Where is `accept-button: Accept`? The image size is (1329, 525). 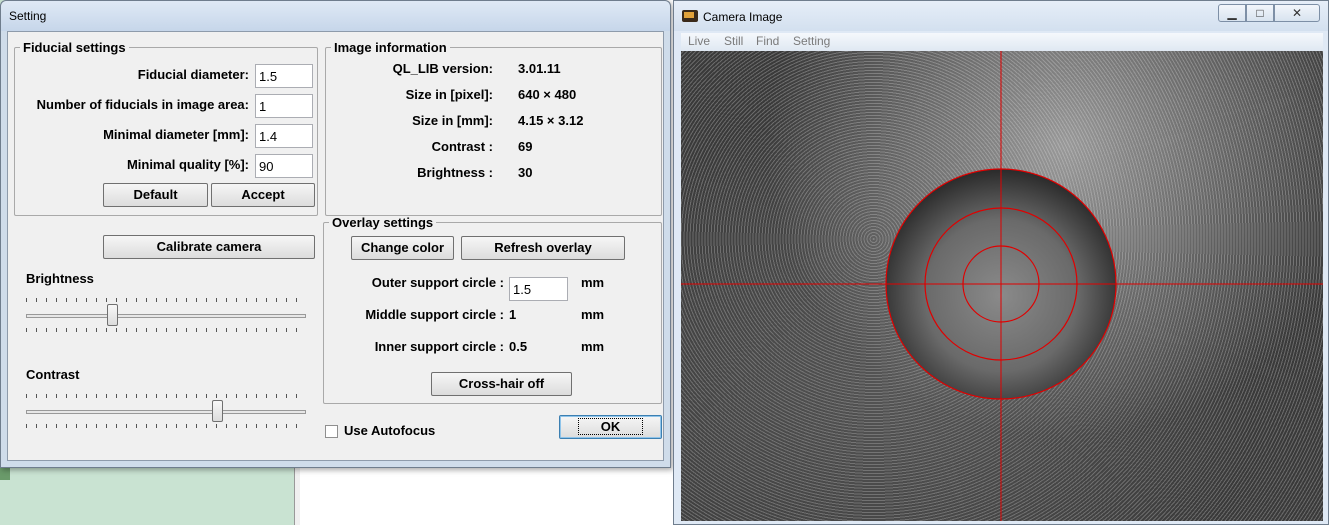 accept-button: Accept is located at coordinates (263, 195).